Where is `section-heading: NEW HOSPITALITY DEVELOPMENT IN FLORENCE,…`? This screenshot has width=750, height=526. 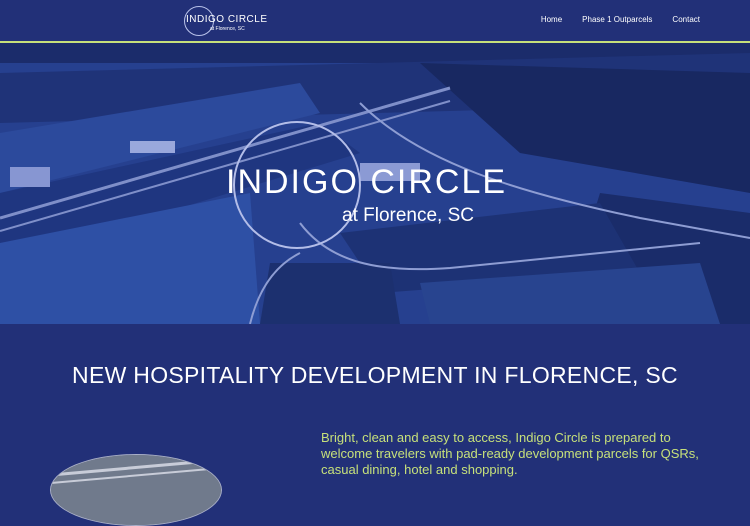
section-heading: NEW HOSPITALITY DEVELOPMENT IN FLORENCE,… is located at coordinates (375, 375).